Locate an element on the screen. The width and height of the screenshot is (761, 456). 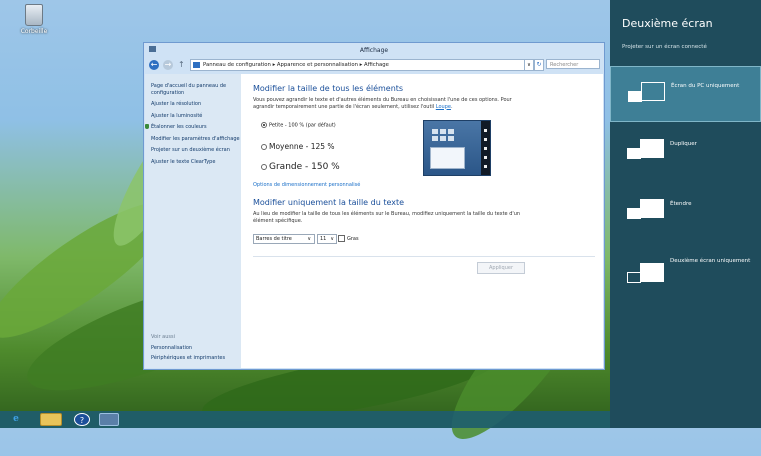
loupe-link: Loupe is located at coordinates (443, 107).